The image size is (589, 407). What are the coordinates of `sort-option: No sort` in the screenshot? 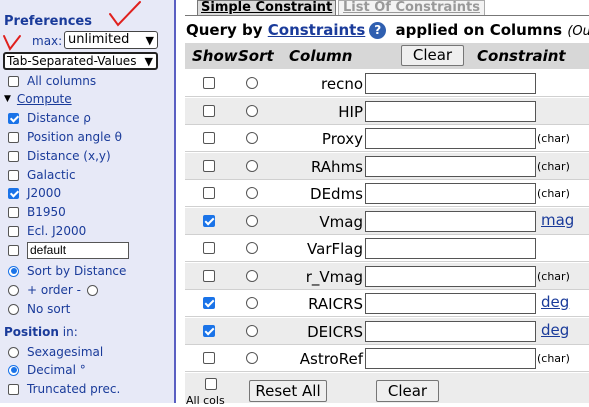 It's located at (39, 309).